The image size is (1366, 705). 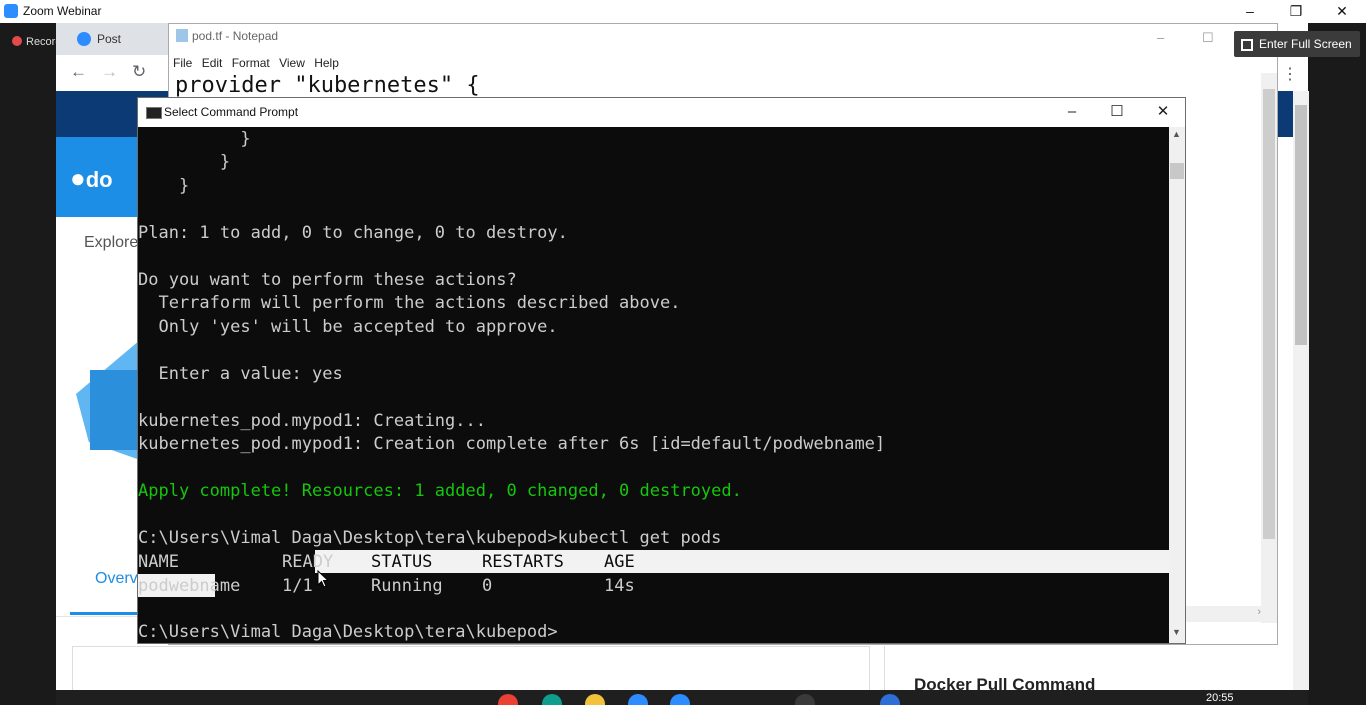 I want to click on minimize-button: –, so click(x=1250, y=11).